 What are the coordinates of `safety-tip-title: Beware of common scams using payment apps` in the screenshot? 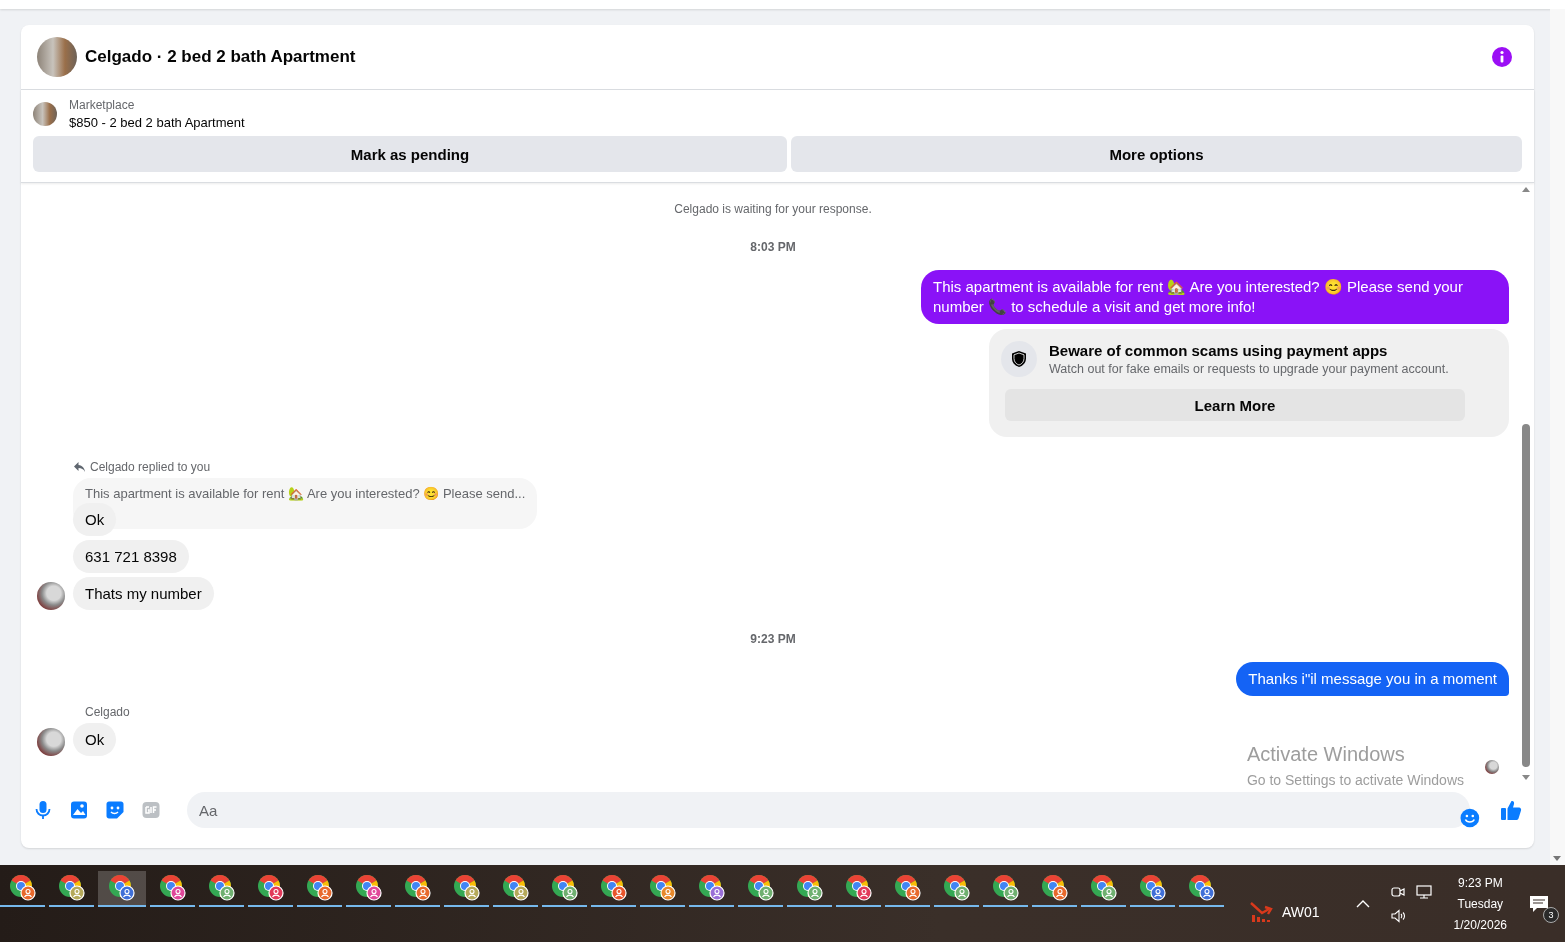 It's located at (1219, 350).